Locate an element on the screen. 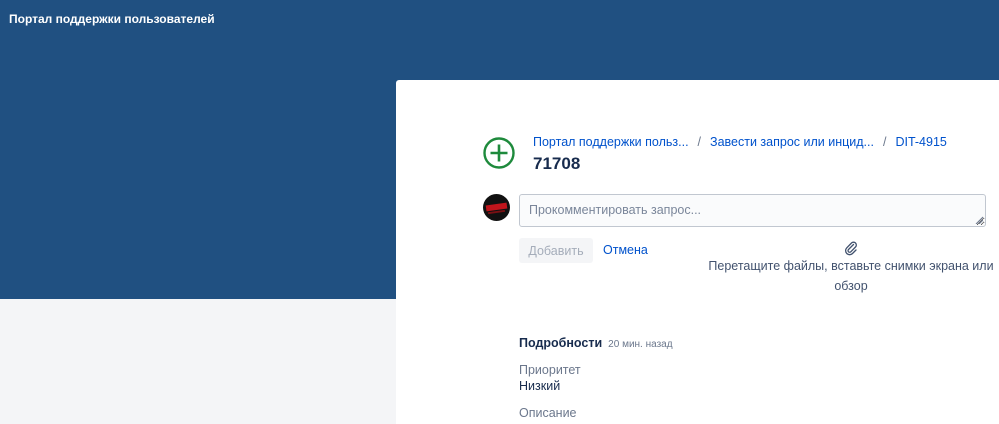 This screenshot has width=999, height=424. details-header: Подробности 20 мин. назад is located at coordinates (596, 343).